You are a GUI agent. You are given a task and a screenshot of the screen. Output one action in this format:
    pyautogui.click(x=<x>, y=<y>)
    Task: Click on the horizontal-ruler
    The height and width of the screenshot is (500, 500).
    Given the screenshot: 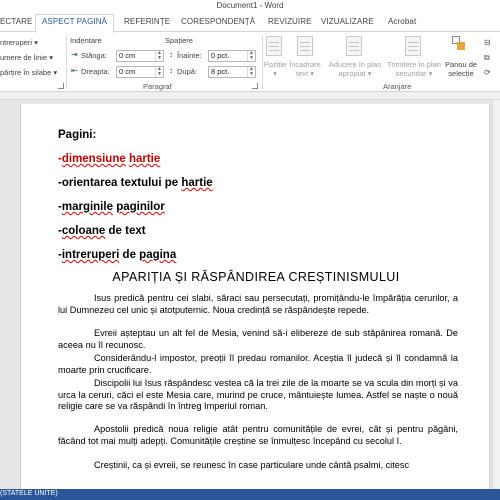 What is the action you would take?
    pyautogui.click(x=250, y=96)
    